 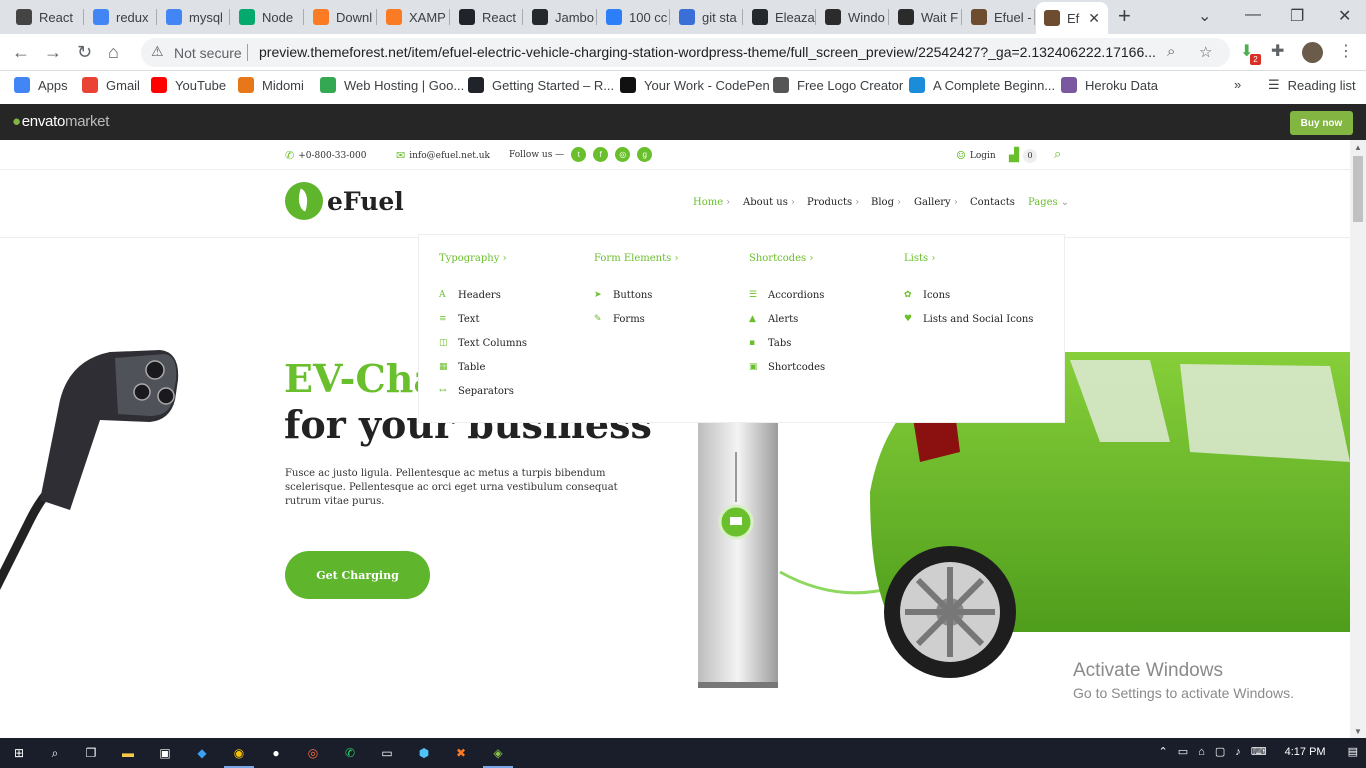 What do you see at coordinates (84, 52) in the screenshot?
I see `reload-icon: ↻` at bounding box center [84, 52].